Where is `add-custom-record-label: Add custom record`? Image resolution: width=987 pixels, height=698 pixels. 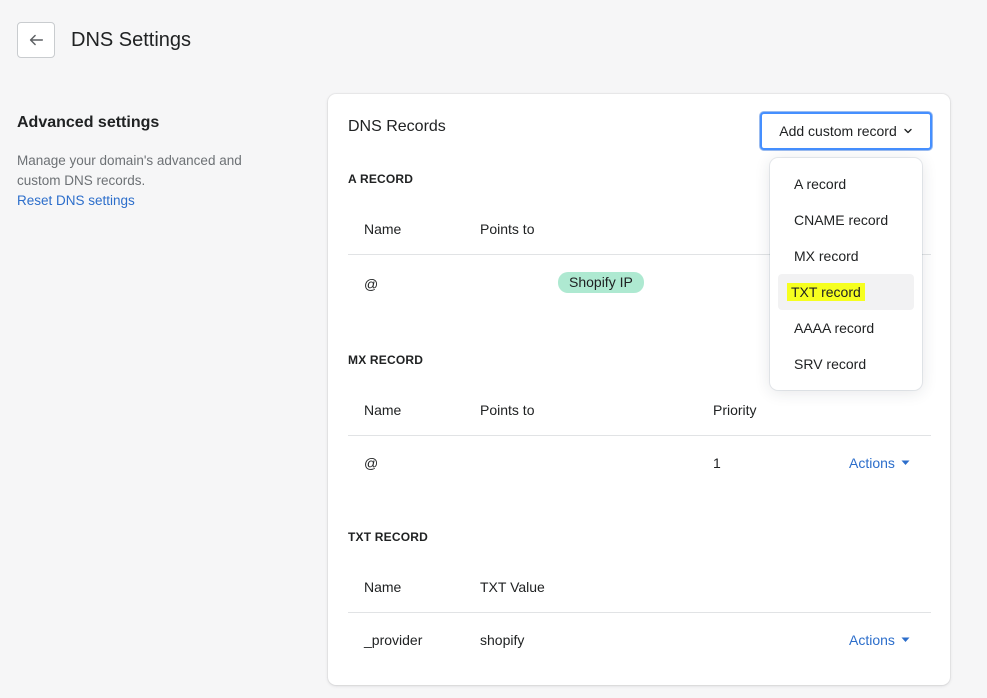 add-custom-record-label: Add custom record is located at coordinates (838, 131).